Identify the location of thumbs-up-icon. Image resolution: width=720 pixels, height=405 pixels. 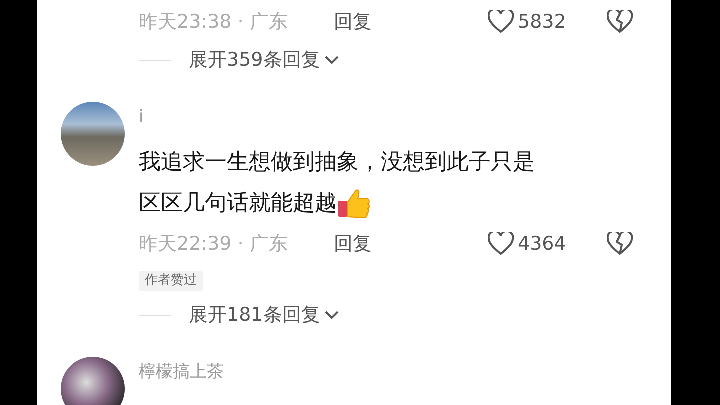
(354, 204).